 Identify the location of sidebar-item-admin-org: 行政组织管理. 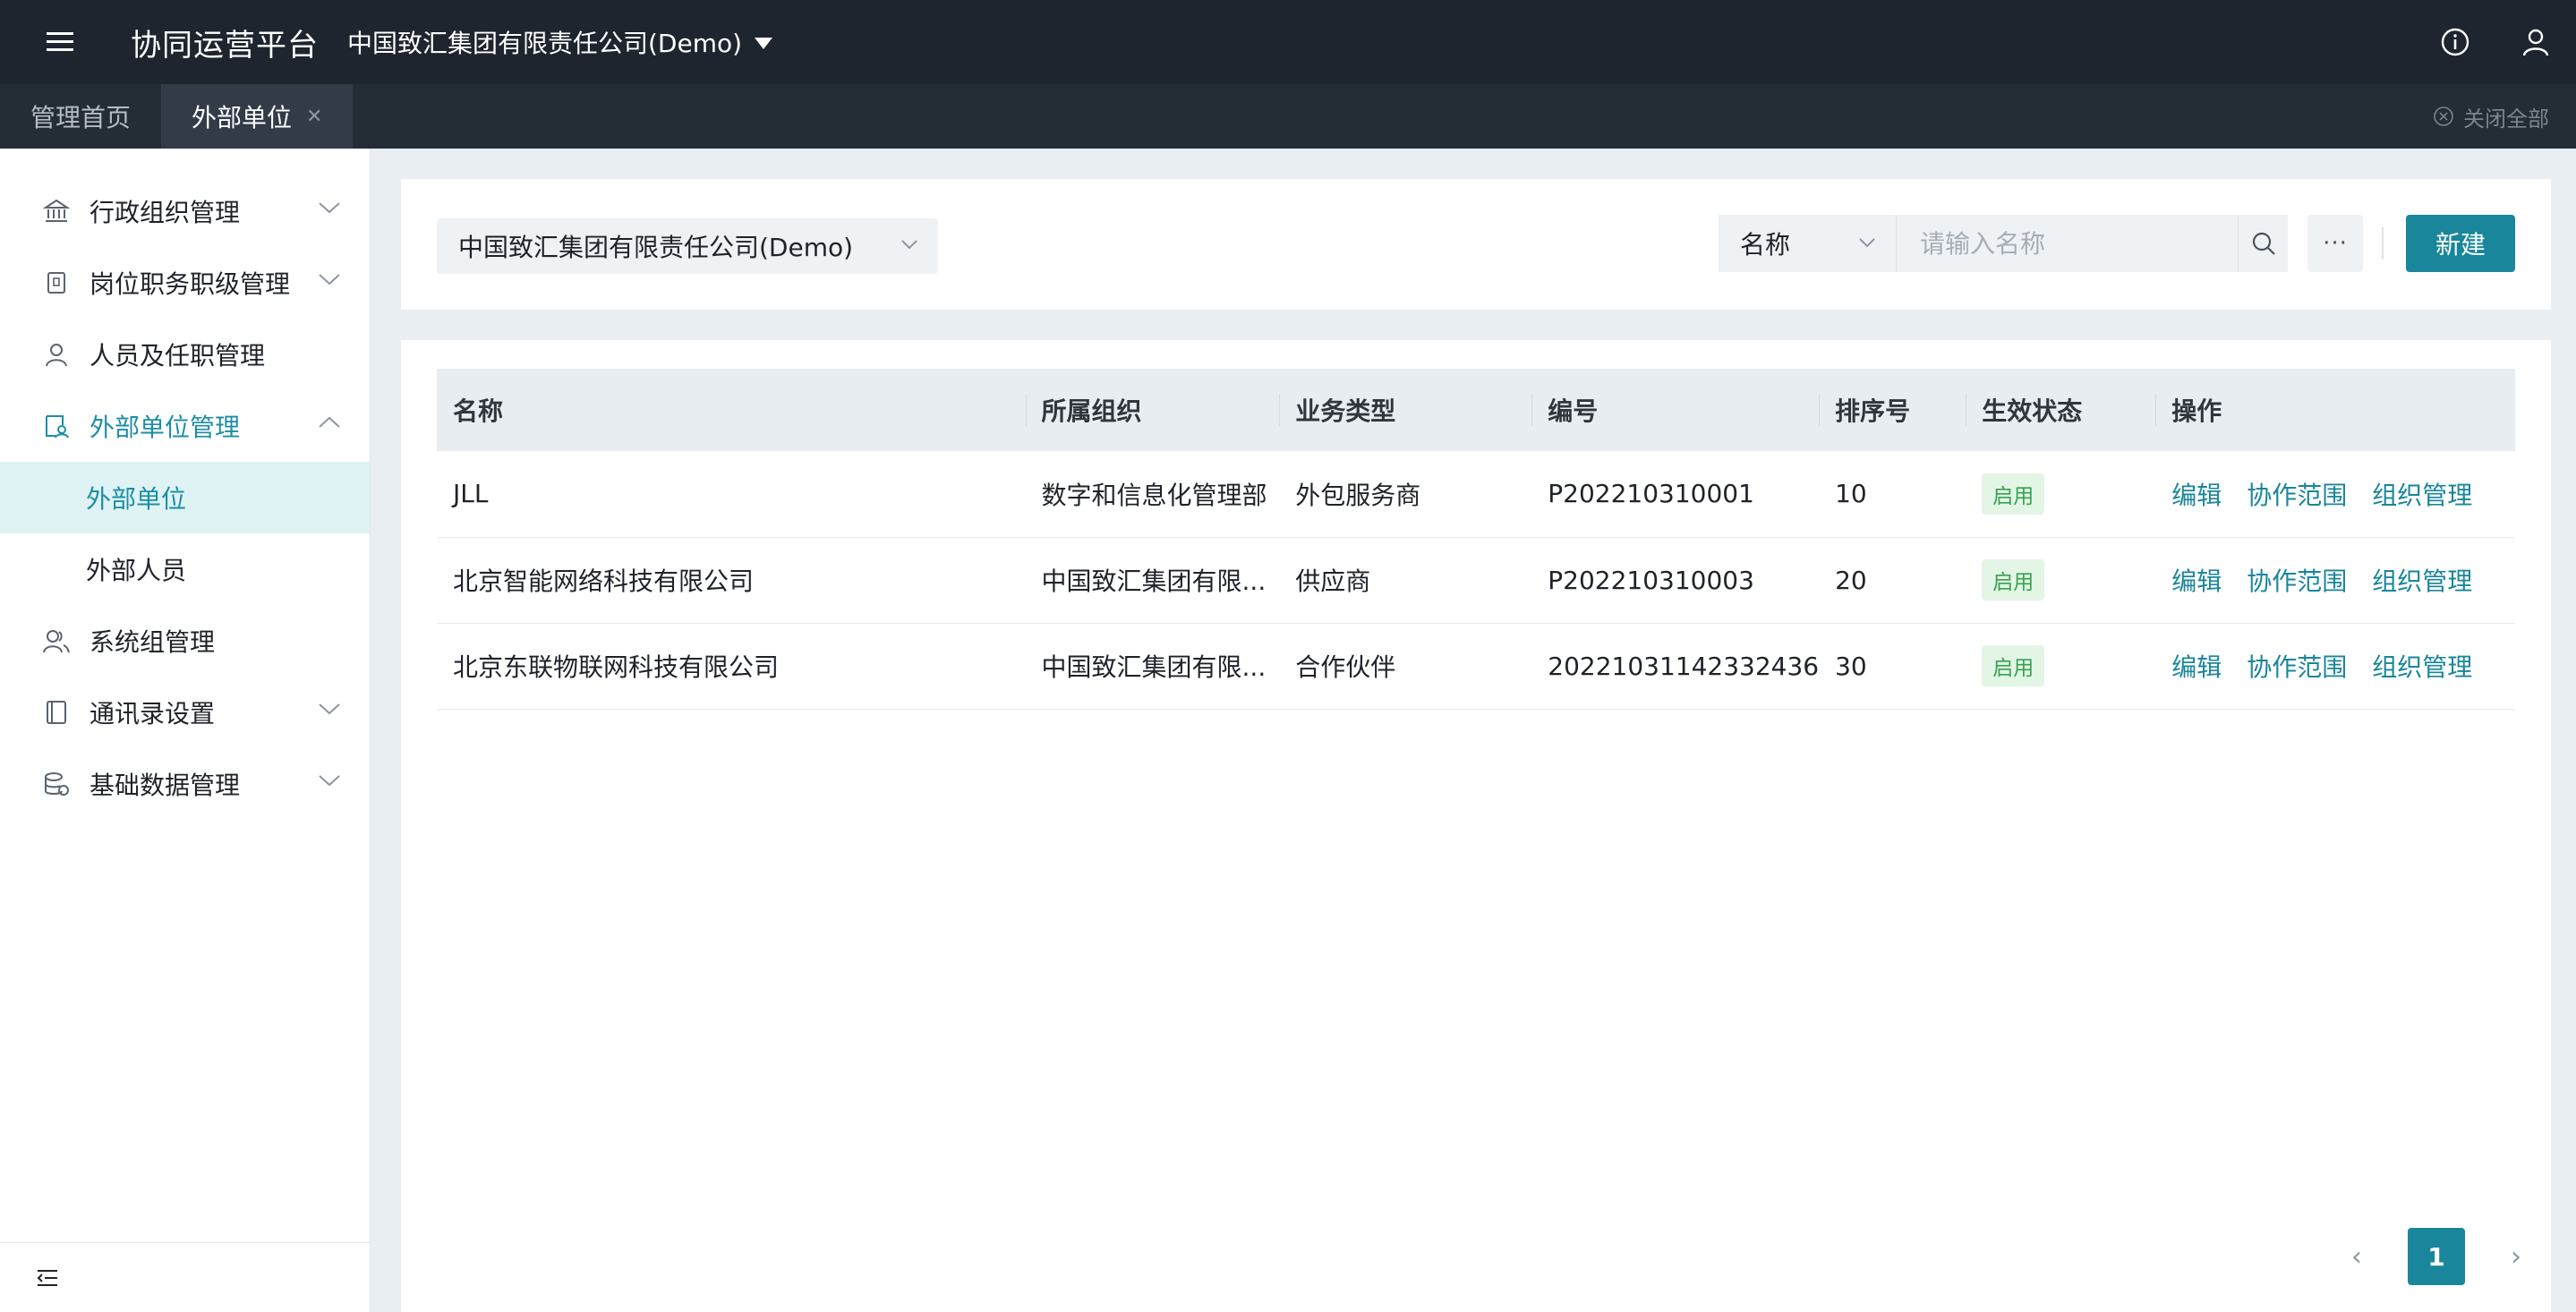
(185, 211).